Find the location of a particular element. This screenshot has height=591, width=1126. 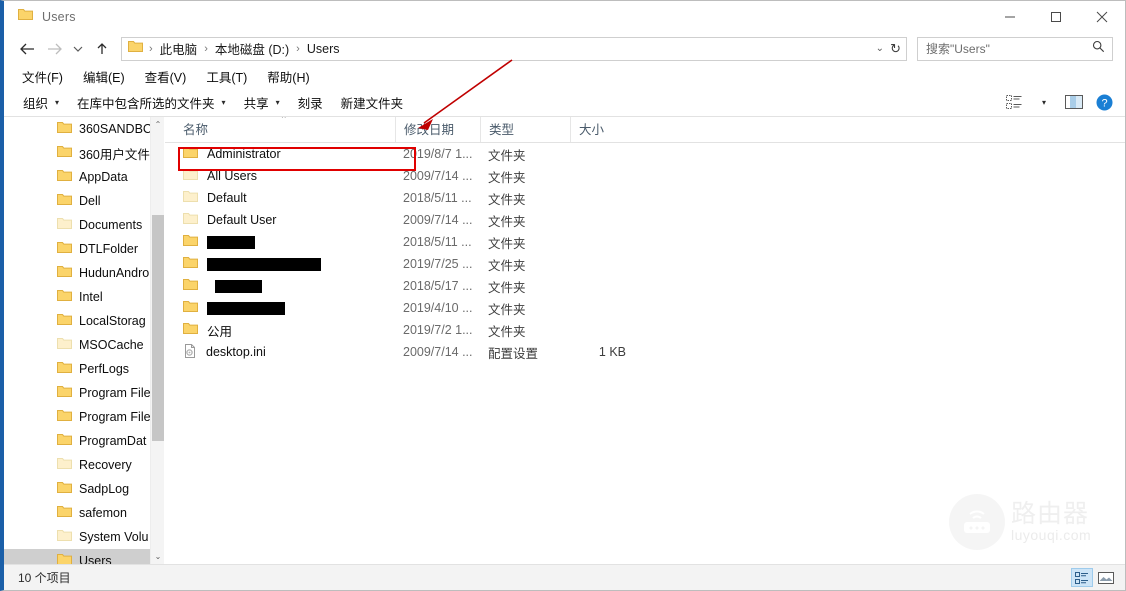

tree-item-360-: 360用户文件 is located at coordinates (84, 153).